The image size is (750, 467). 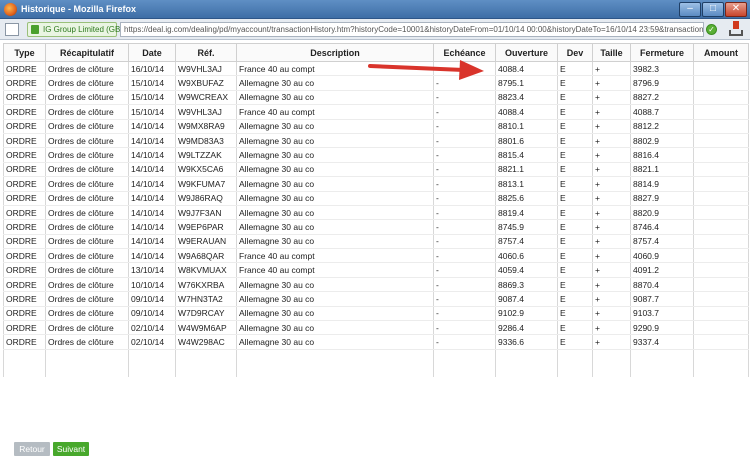 What do you see at coordinates (87, 52) in the screenshot?
I see `column-header-recap: Récapitulatif` at bounding box center [87, 52].